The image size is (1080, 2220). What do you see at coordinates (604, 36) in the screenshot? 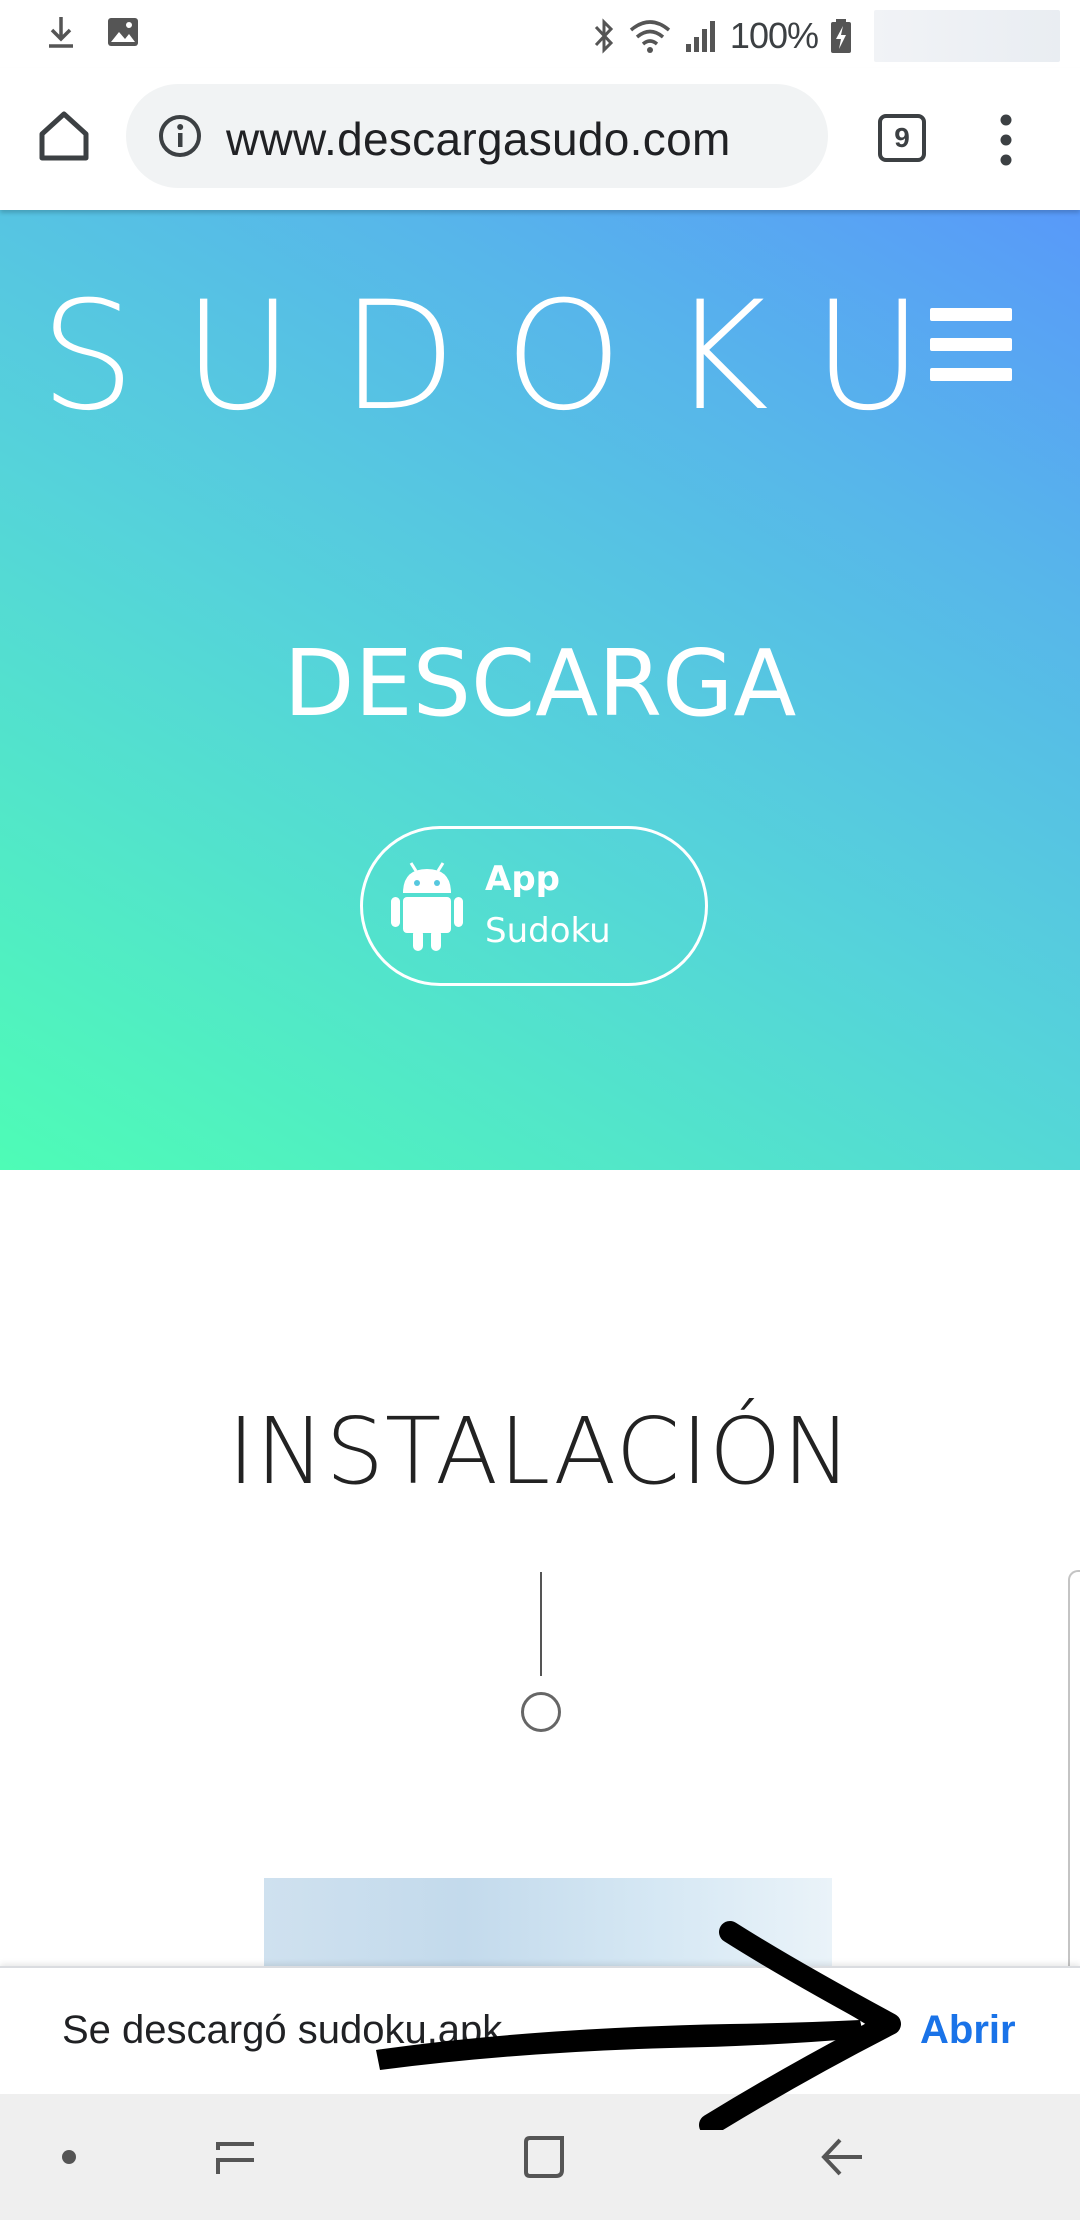
I see `bluetooth-icon` at bounding box center [604, 36].